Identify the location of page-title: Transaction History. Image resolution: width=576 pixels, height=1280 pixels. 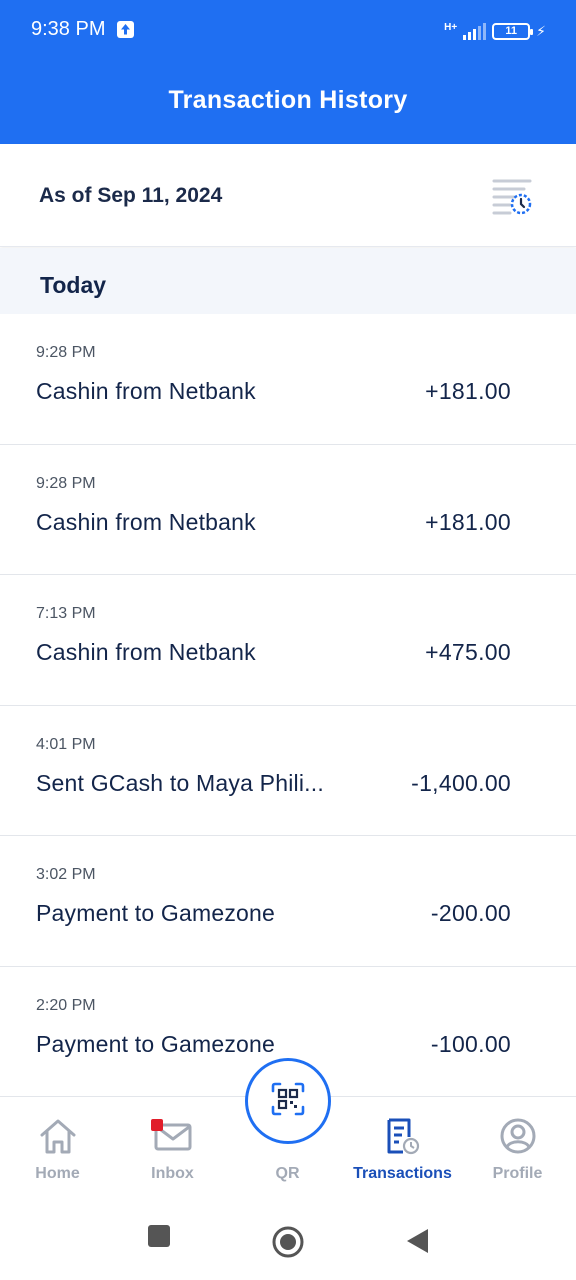
(288, 100).